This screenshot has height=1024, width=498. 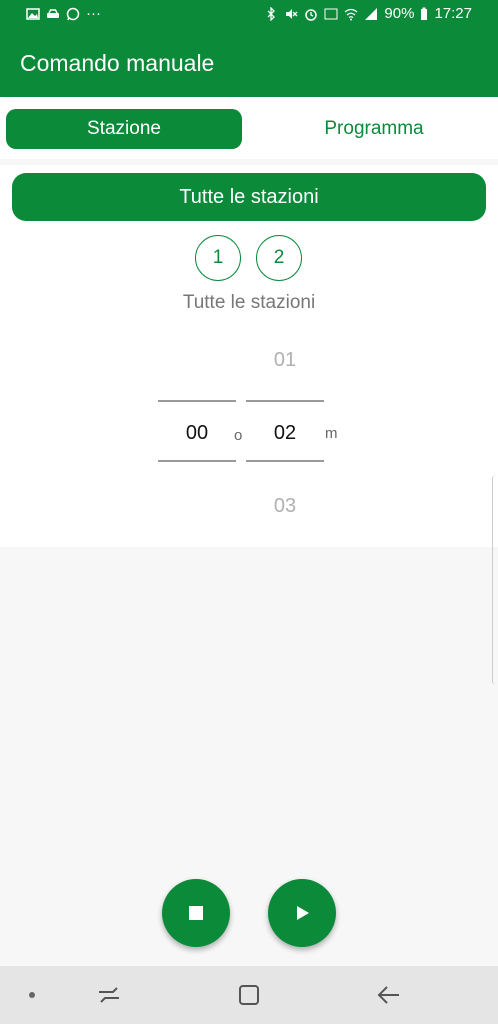 What do you see at coordinates (279, 258) in the screenshot?
I see `station-button-2: 2` at bounding box center [279, 258].